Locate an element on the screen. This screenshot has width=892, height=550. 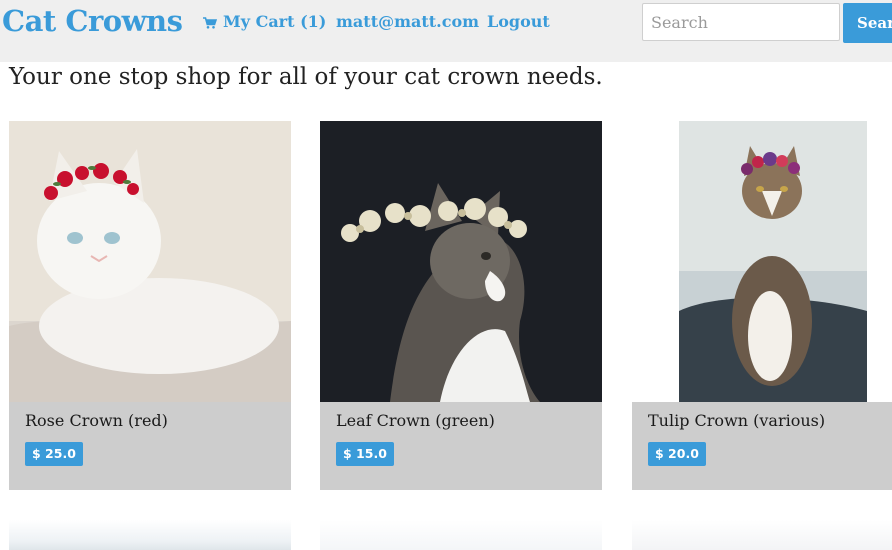
product-title: Leaf Crown (green) is located at coordinates (415, 420).